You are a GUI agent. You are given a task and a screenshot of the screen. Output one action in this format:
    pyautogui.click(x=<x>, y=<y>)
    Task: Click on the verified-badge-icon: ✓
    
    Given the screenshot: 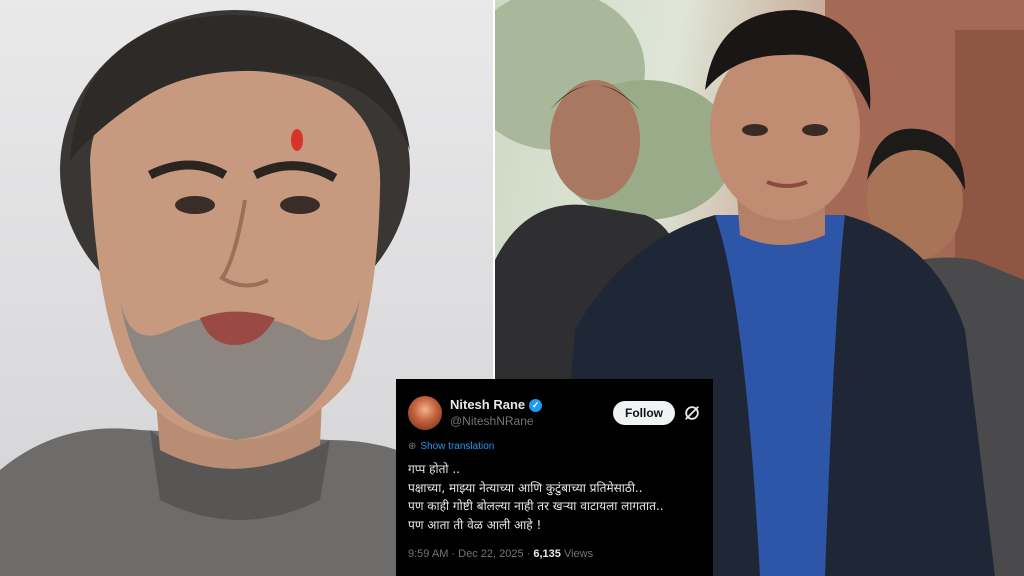 What is the action you would take?
    pyautogui.click(x=536, y=405)
    